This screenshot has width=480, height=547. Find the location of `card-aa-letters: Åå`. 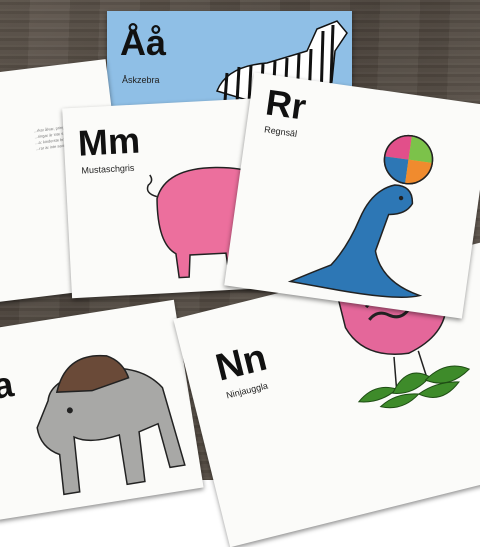

card-aa-letters: Åå is located at coordinates (143, 42).